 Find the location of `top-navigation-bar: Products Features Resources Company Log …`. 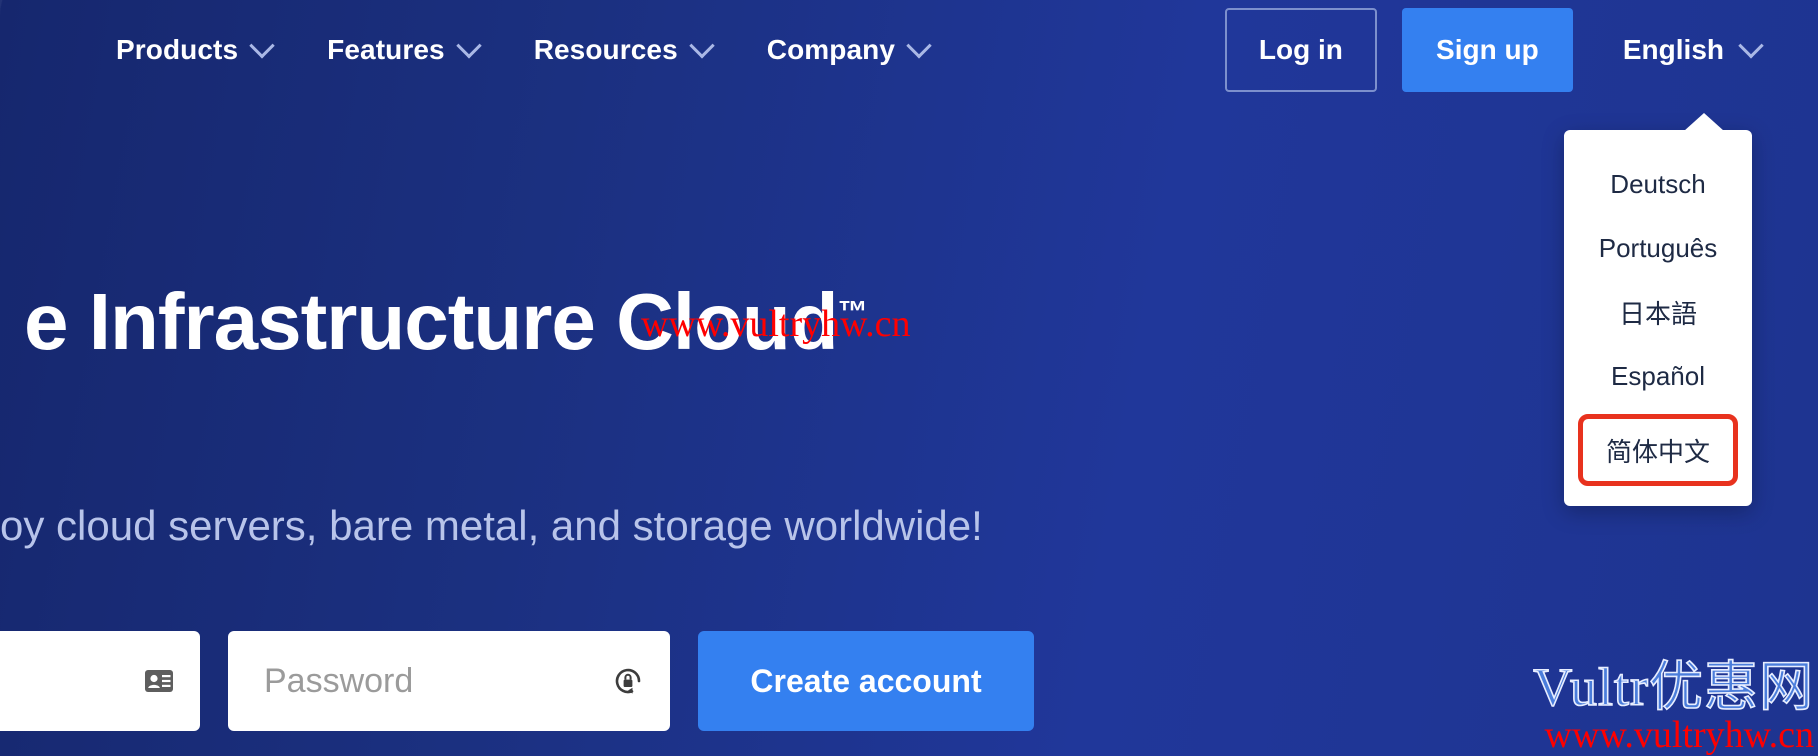

top-navigation-bar: Products Features Resources Company Log … is located at coordinates (909, 50).